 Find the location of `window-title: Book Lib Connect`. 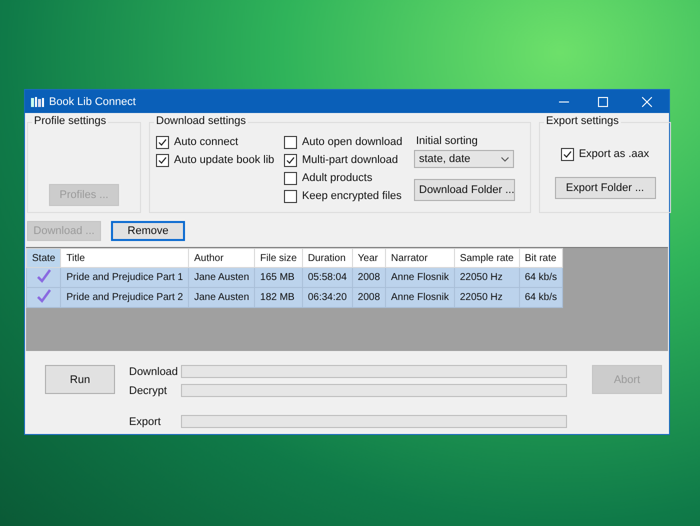

window-title: Book Lib Connect is located at coordinates (93, 102).